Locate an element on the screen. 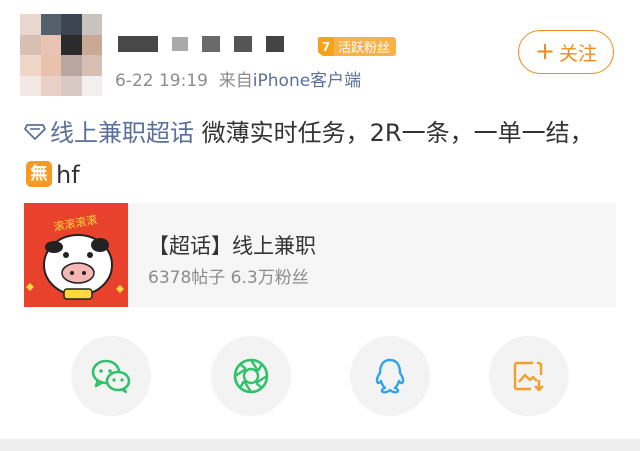 The image size is (640, 451). cow-cartoon-image: 滚滚滚滚 is located at coordinates (76, 255).